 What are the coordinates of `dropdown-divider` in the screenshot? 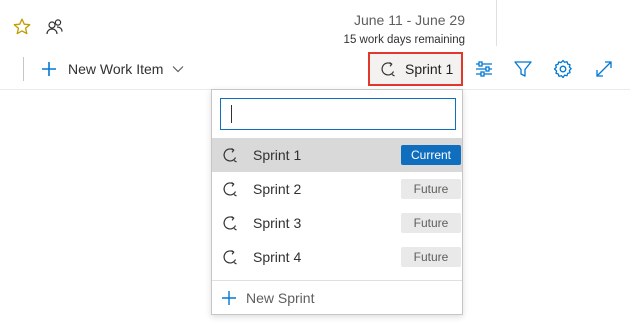 It's located at (337, 280).